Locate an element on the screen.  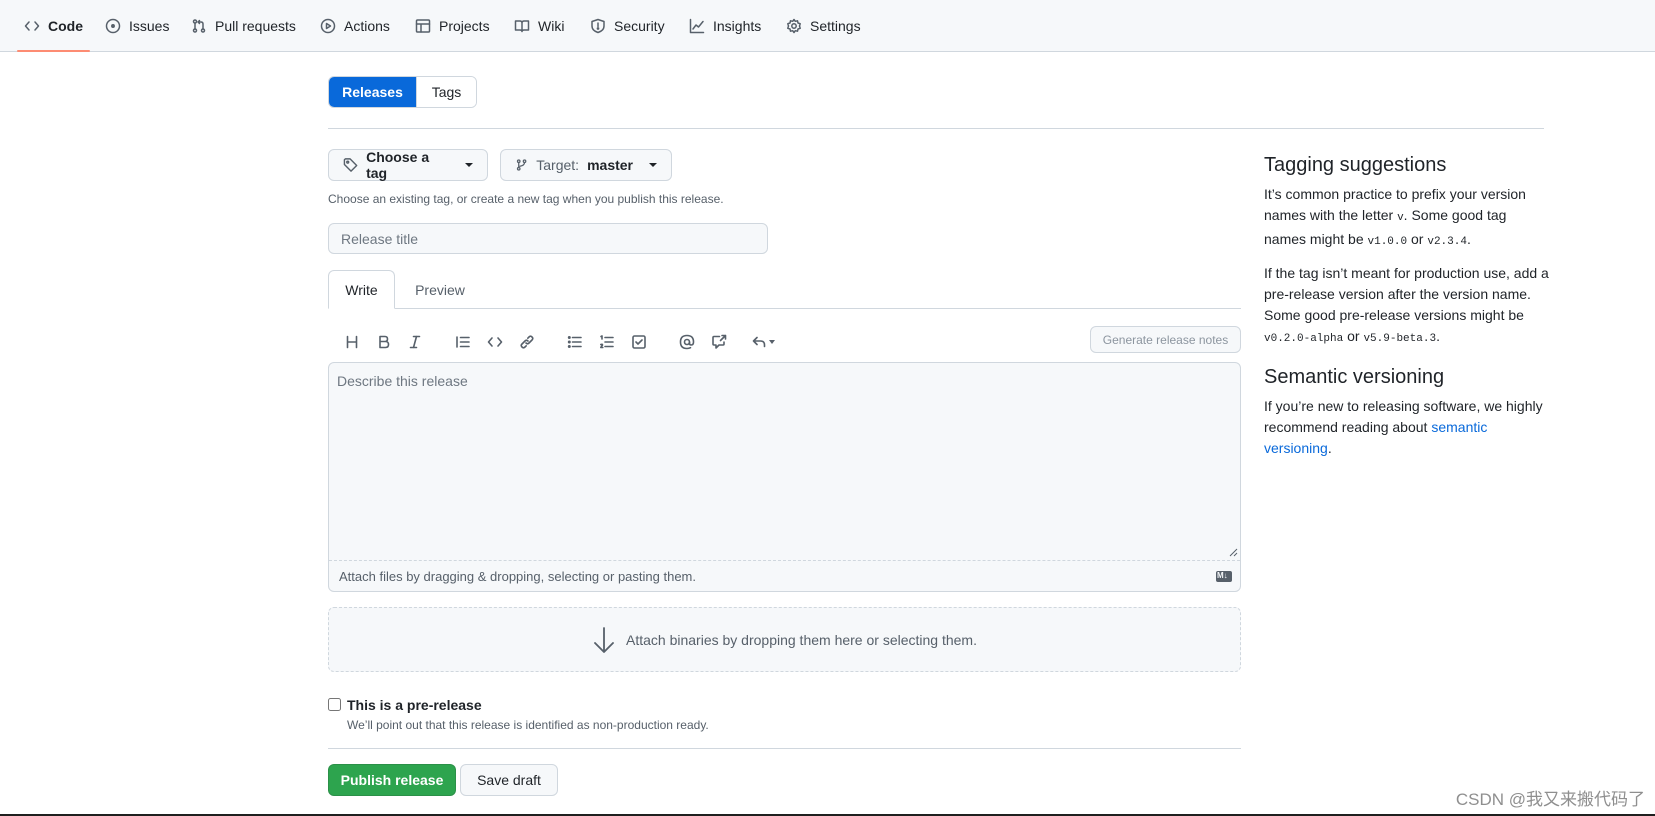
code-snippet: v1.0.0 is located at coordinates (1387, 242).